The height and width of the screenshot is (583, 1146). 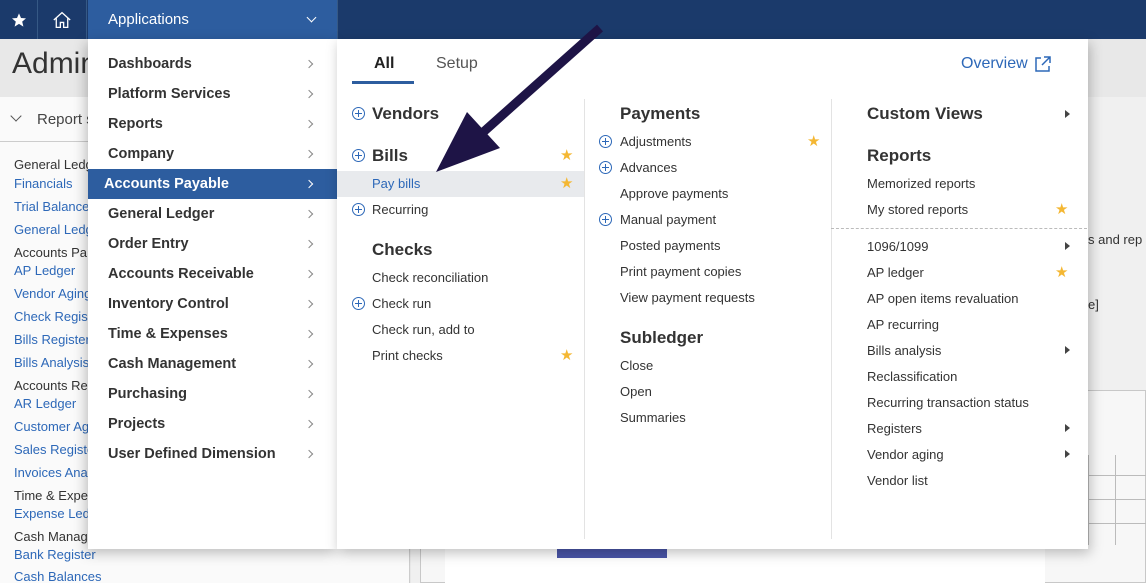 I want to click on add-adjustment-icon, so click(x=605, y=141).